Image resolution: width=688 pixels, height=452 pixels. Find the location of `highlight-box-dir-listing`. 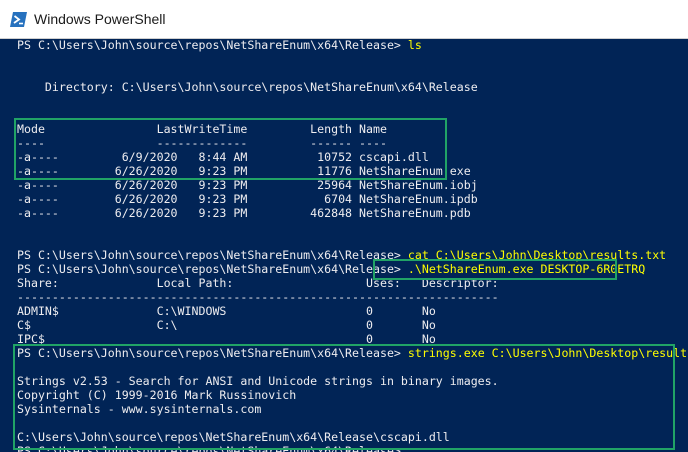

highlight-box-dir-listing is located at coordinates (230, 149).